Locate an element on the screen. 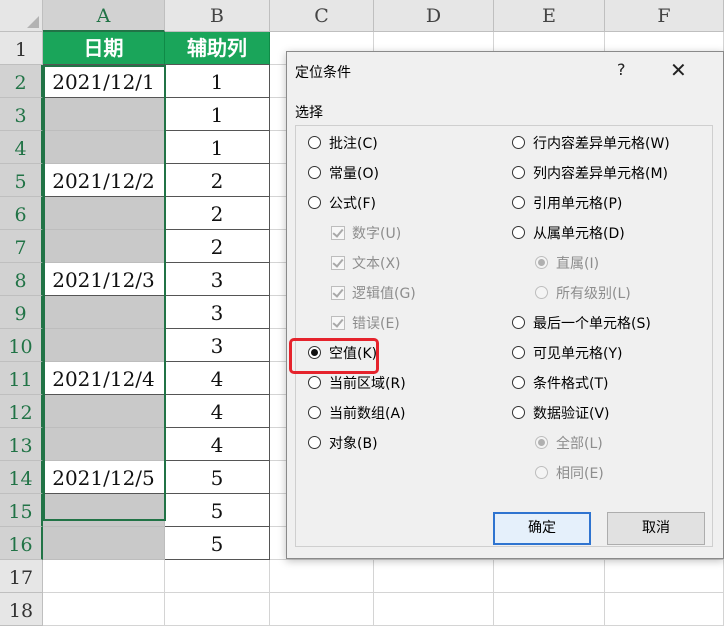  option-label: 空值(K) is located at coordinates (353, 354).